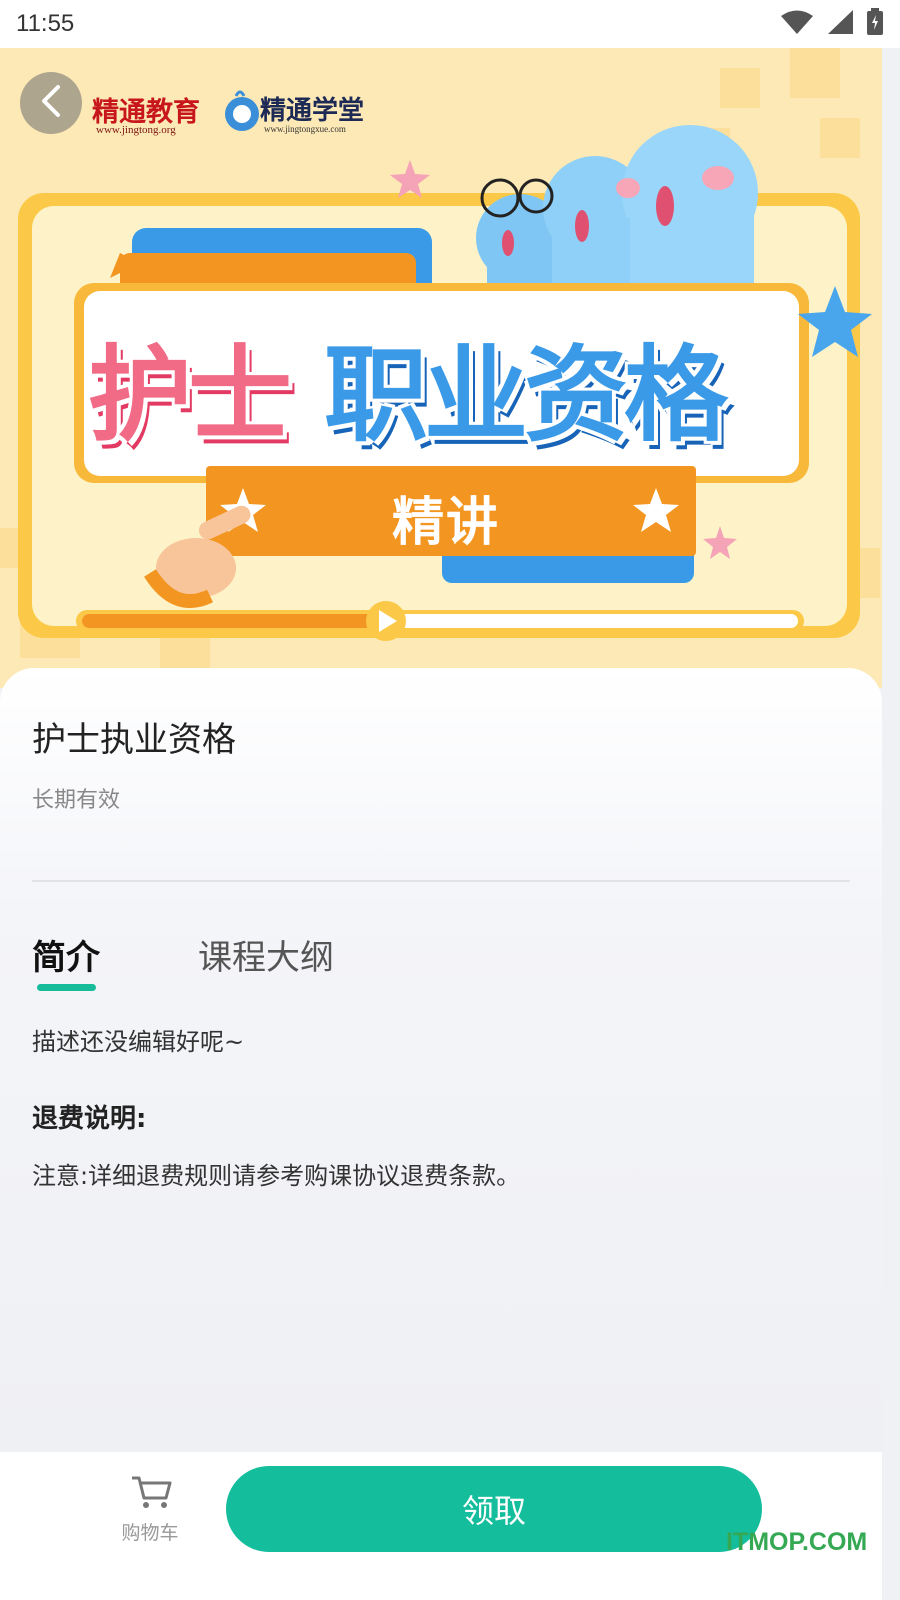 The width and height of the screenshot is (900, 1600). What do you see at coordinates (494, 1509) in the screenshot?
I see `claim-button: 领取` at bounding box center [494, 1509].